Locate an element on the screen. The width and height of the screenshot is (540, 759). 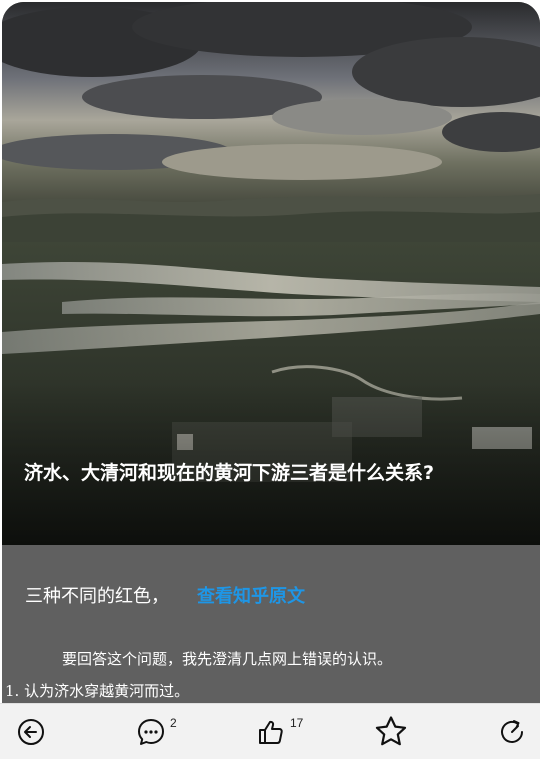
view-zhihu-original-link: 查看知乎原文 is located at coordinates (251, 595).